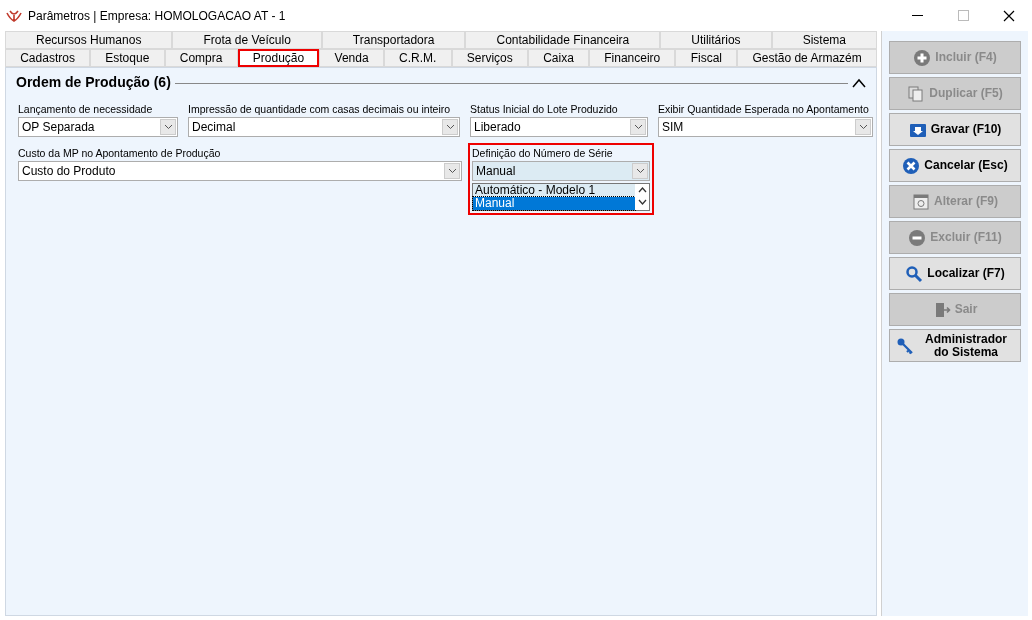  I want to click on tab: C.R.M., so click(417, 58).